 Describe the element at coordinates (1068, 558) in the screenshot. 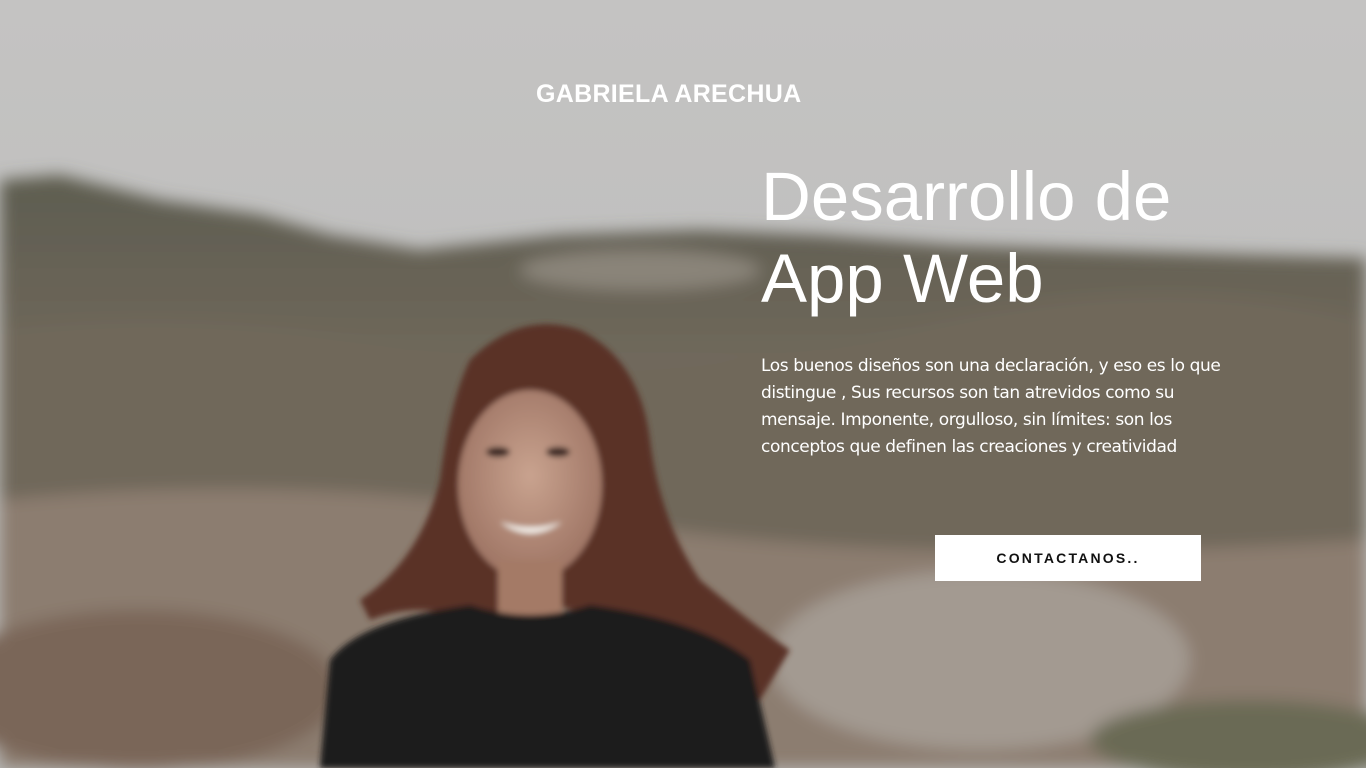

I see `contact-button: CONTACTANOS..` at that location.